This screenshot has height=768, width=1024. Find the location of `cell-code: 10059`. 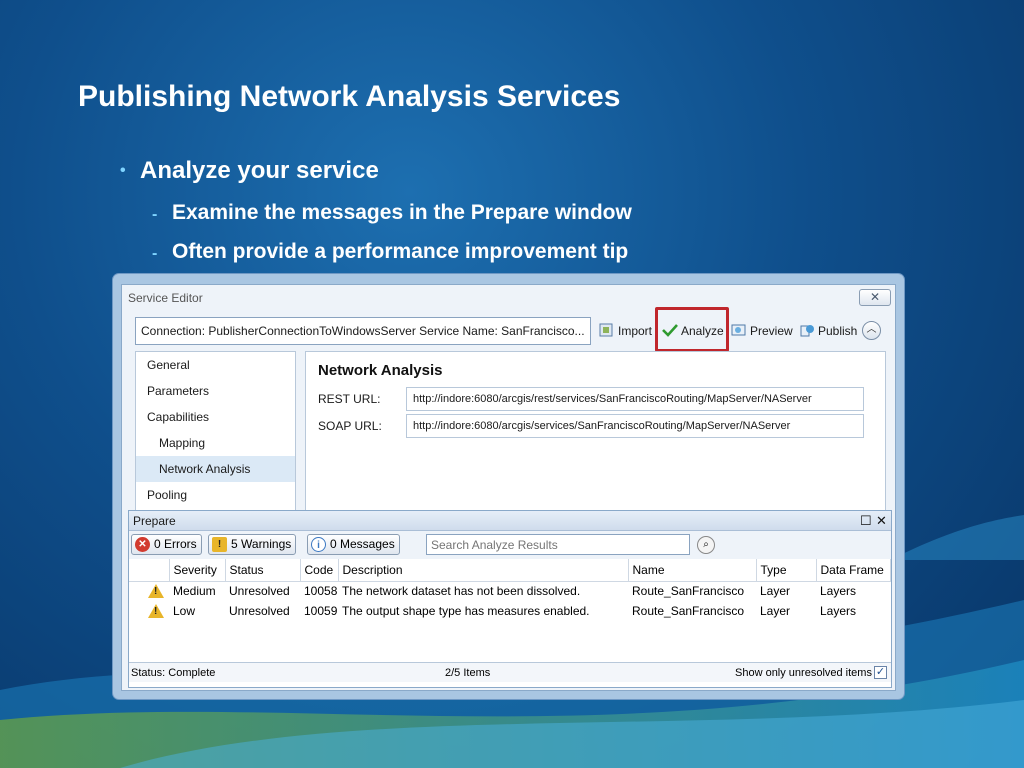

cell-code: 10059 is located at coordinates (321, 611).